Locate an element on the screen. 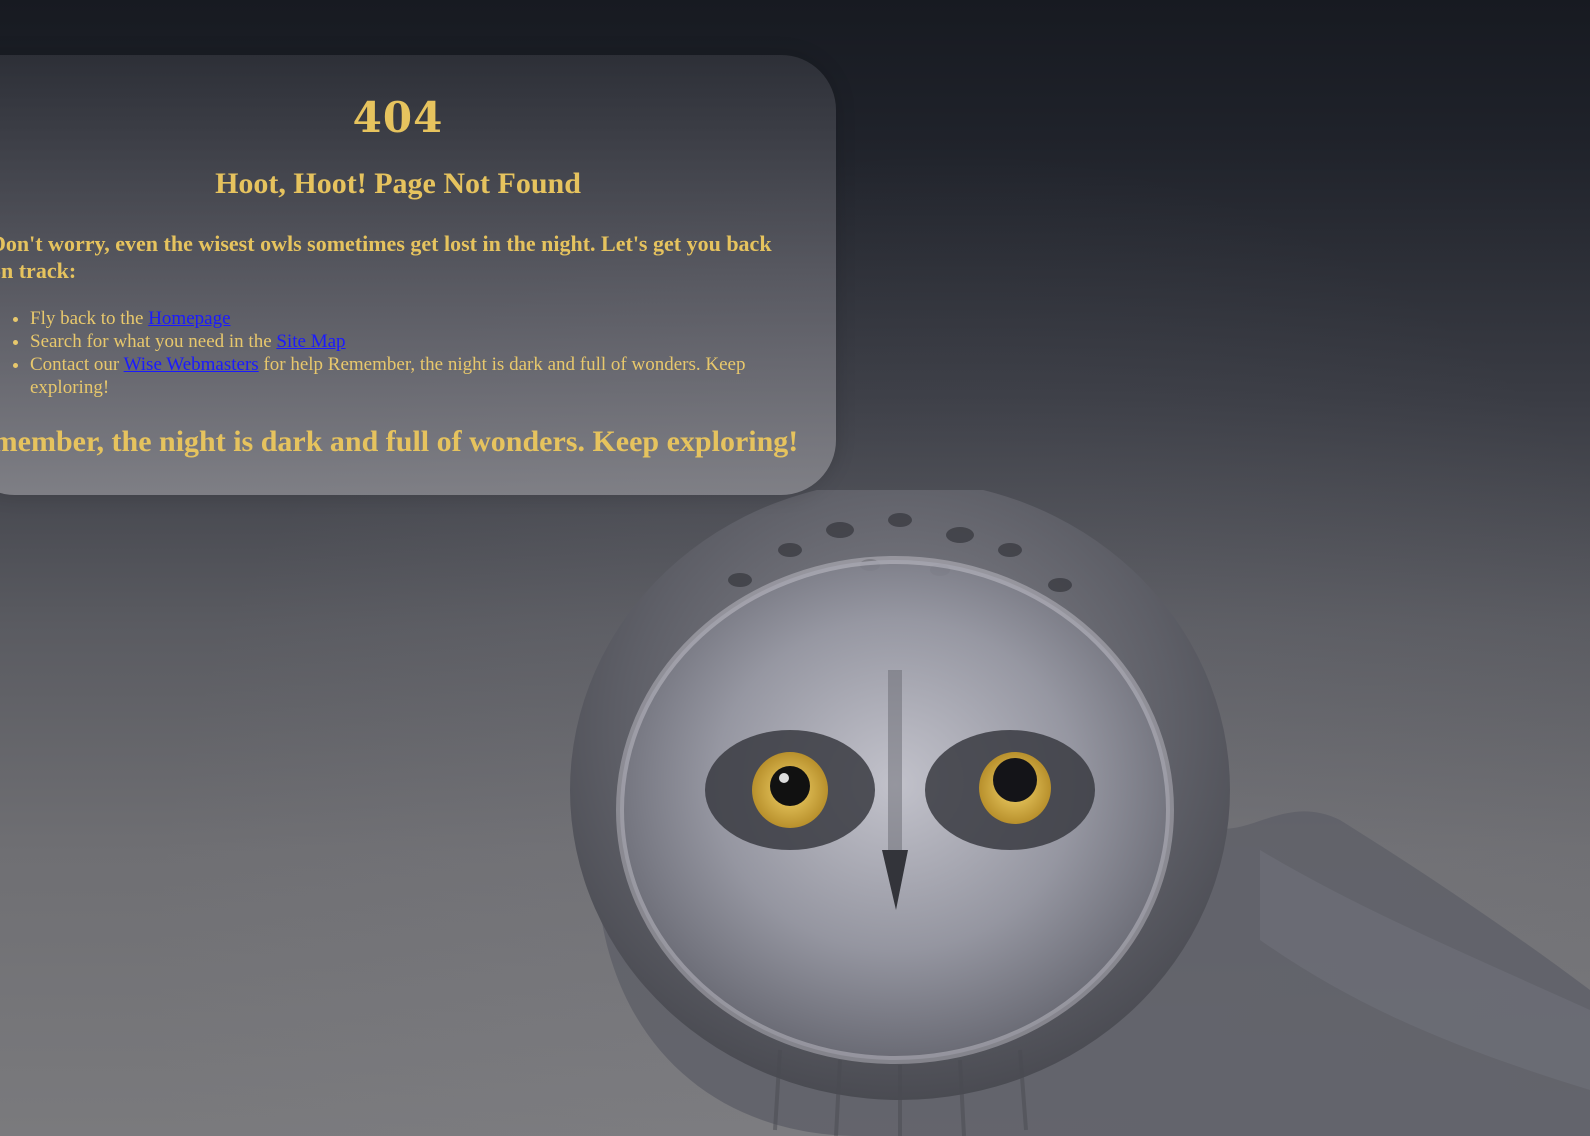 Image resolution: width=1590 pixels, height=1136 pixels. webmasters-link: Wise Webmasters is located at coordinates (191, 364).